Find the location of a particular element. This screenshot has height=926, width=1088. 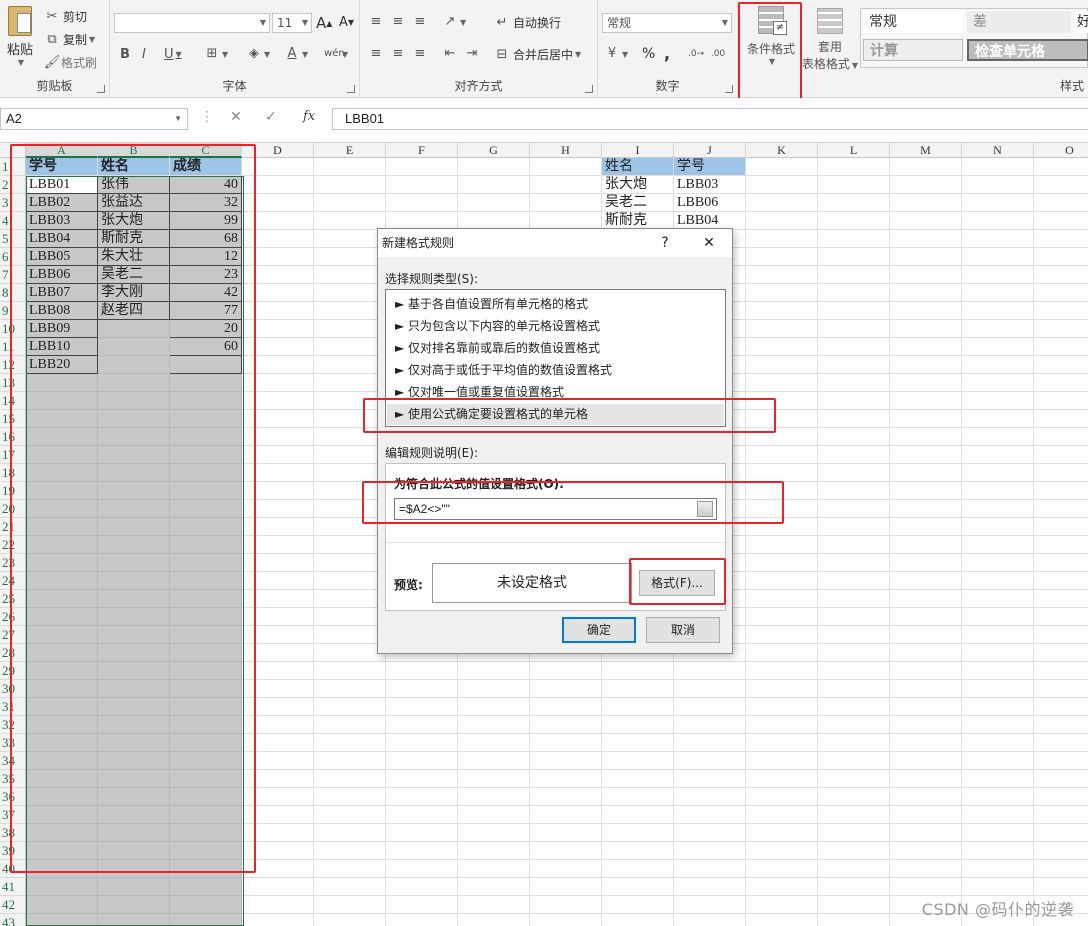

row-header: 5 is located at coordinates (13, 239).